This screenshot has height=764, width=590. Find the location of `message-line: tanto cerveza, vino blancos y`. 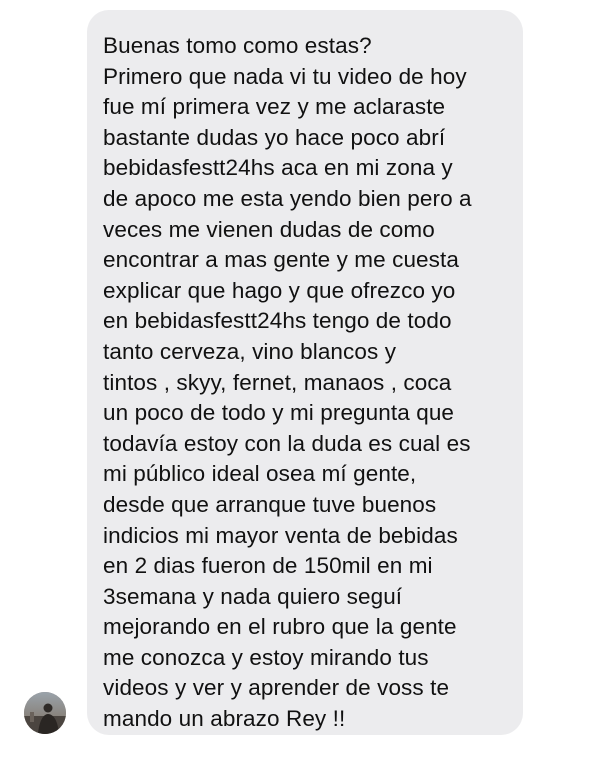

message-line: tanto cerveza, vino blancos y is located at coordinates (250, 351).